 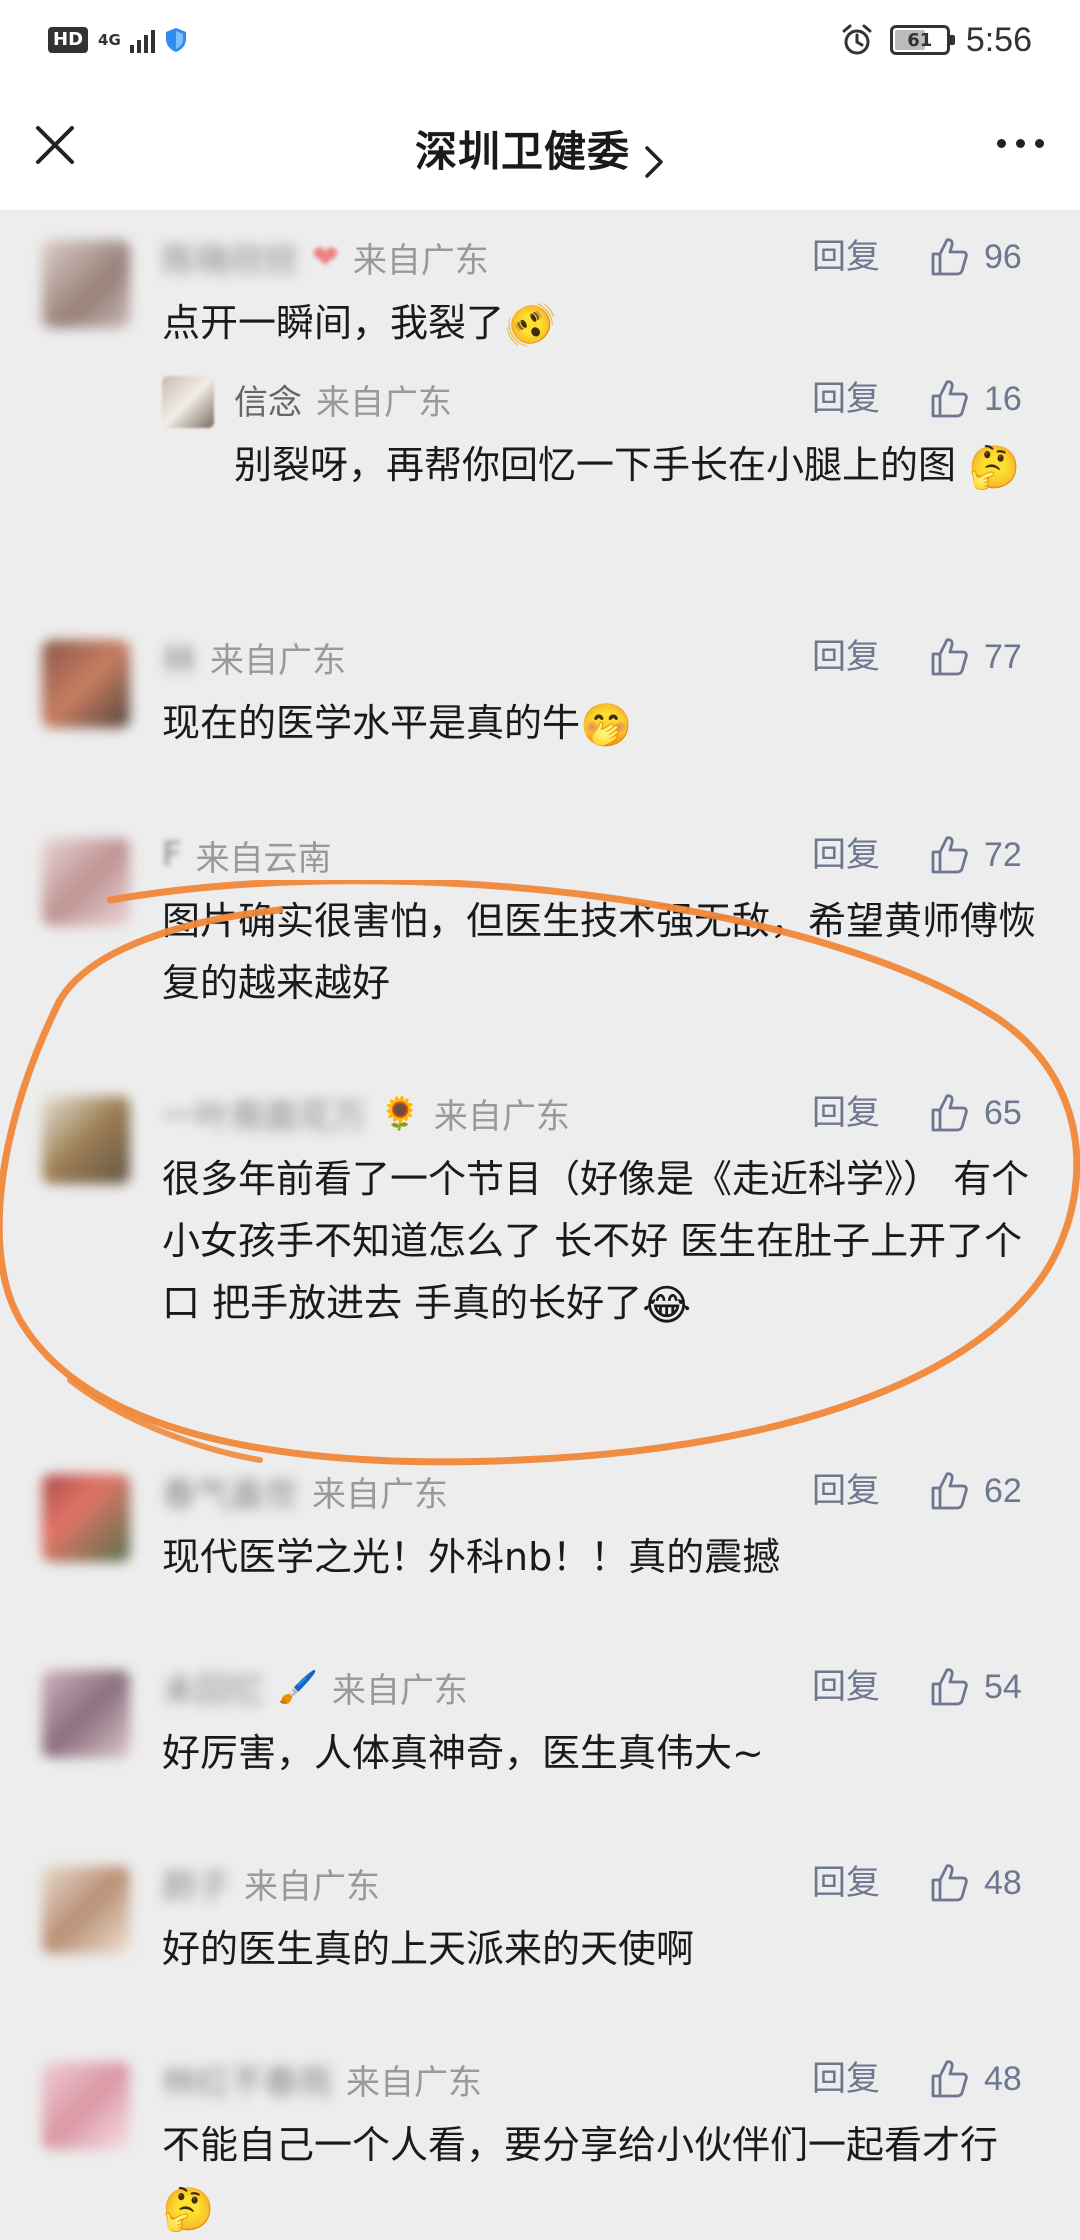 I want to click on like-button: 16, so click(x=980, y=399).